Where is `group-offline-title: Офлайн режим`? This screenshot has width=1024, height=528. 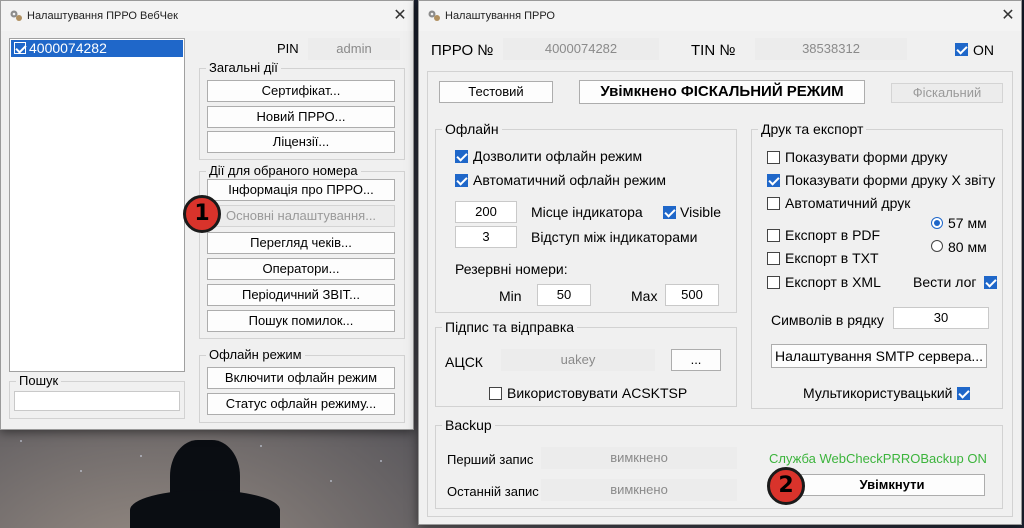
group-offline-title: Офлайн режим is located at coordinates (255, 354).